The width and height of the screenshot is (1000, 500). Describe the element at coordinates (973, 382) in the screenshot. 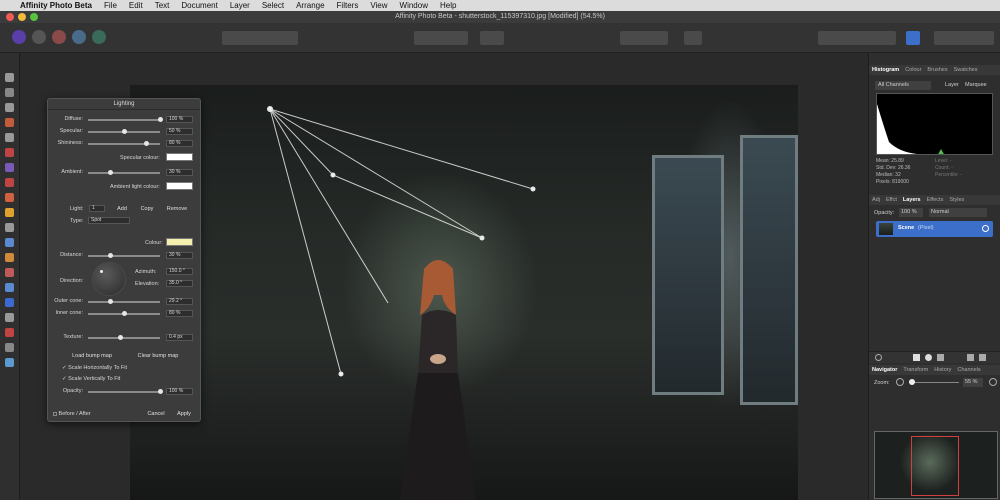

I see `zoom-field: 55 %` at that location.